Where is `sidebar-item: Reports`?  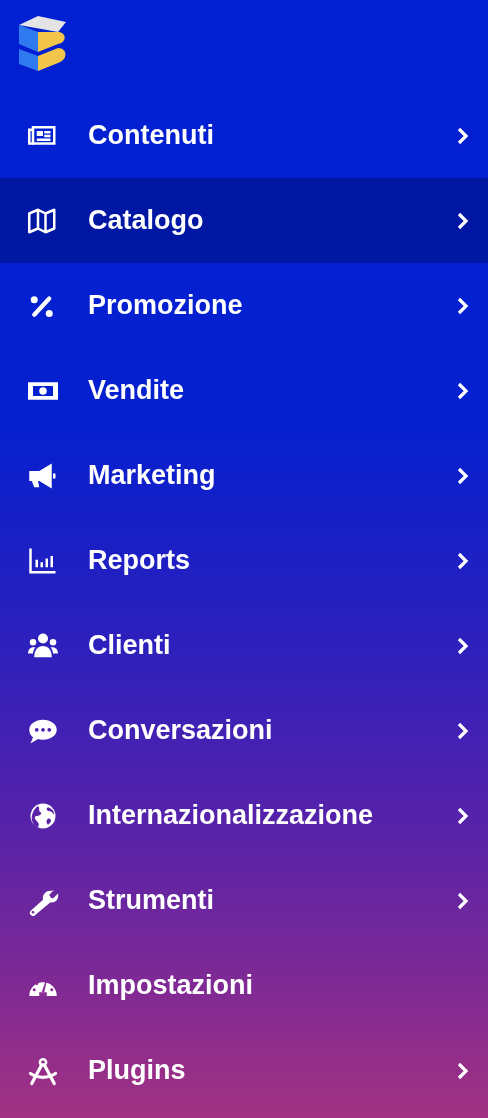 sidebar-item: Reports is located at coordinates (244, 560).